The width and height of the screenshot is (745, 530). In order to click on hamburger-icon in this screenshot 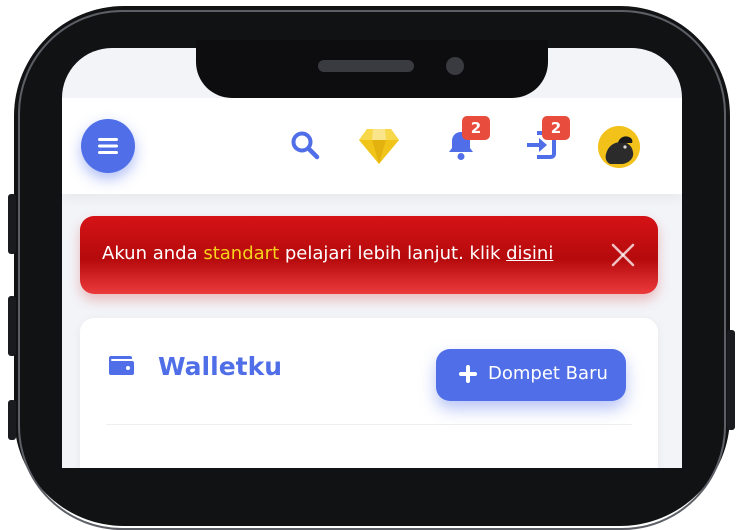, I will do `click(108, 146)`.